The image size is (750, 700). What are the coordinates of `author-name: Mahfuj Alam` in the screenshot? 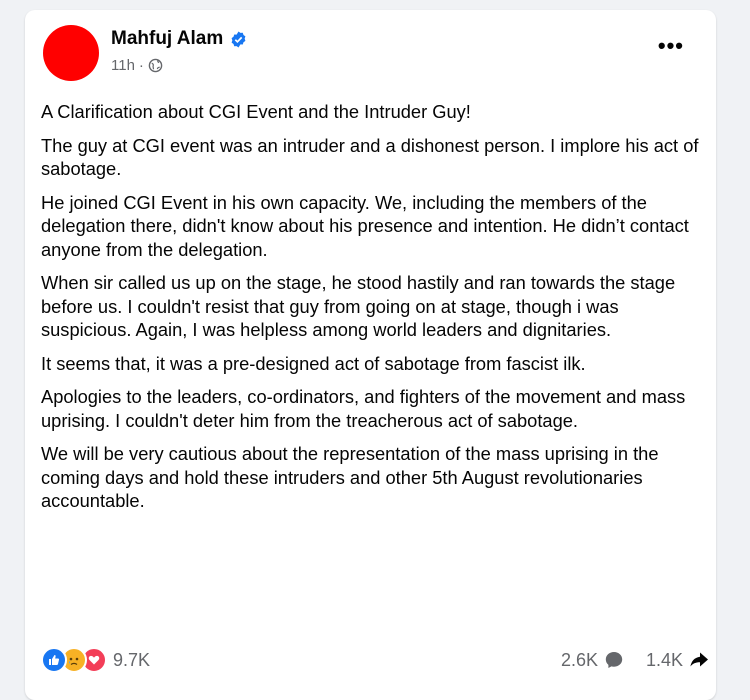 It's located at (167, 39).